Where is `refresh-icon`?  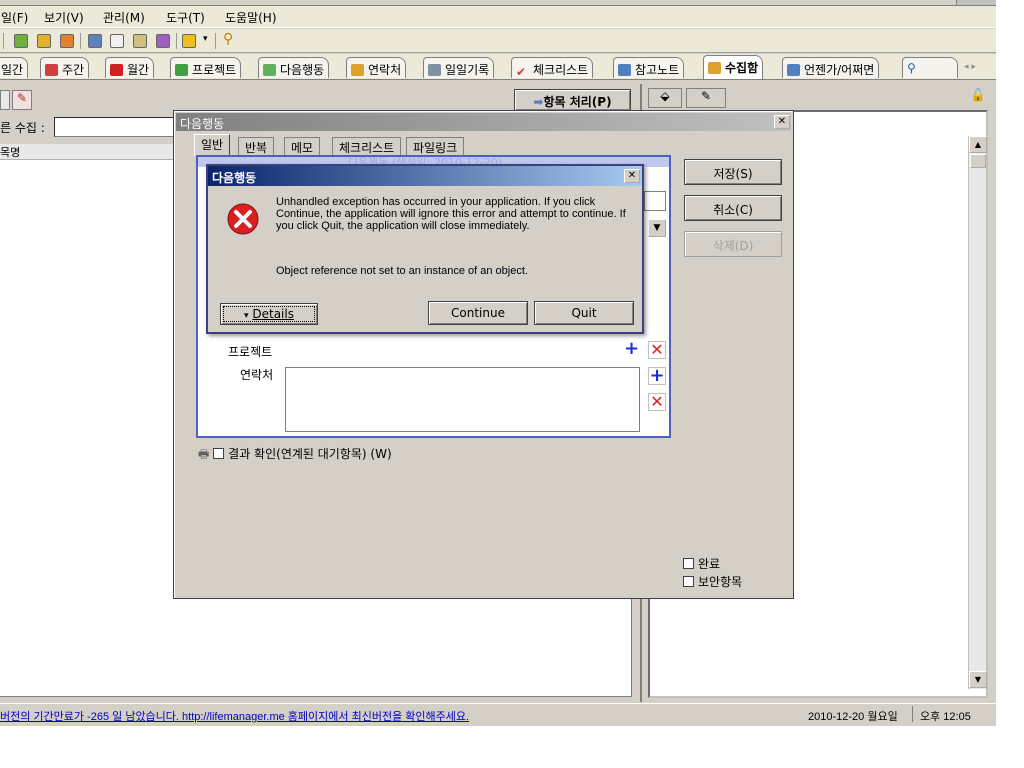 refresh-icon is located at coordinates (21, 41).